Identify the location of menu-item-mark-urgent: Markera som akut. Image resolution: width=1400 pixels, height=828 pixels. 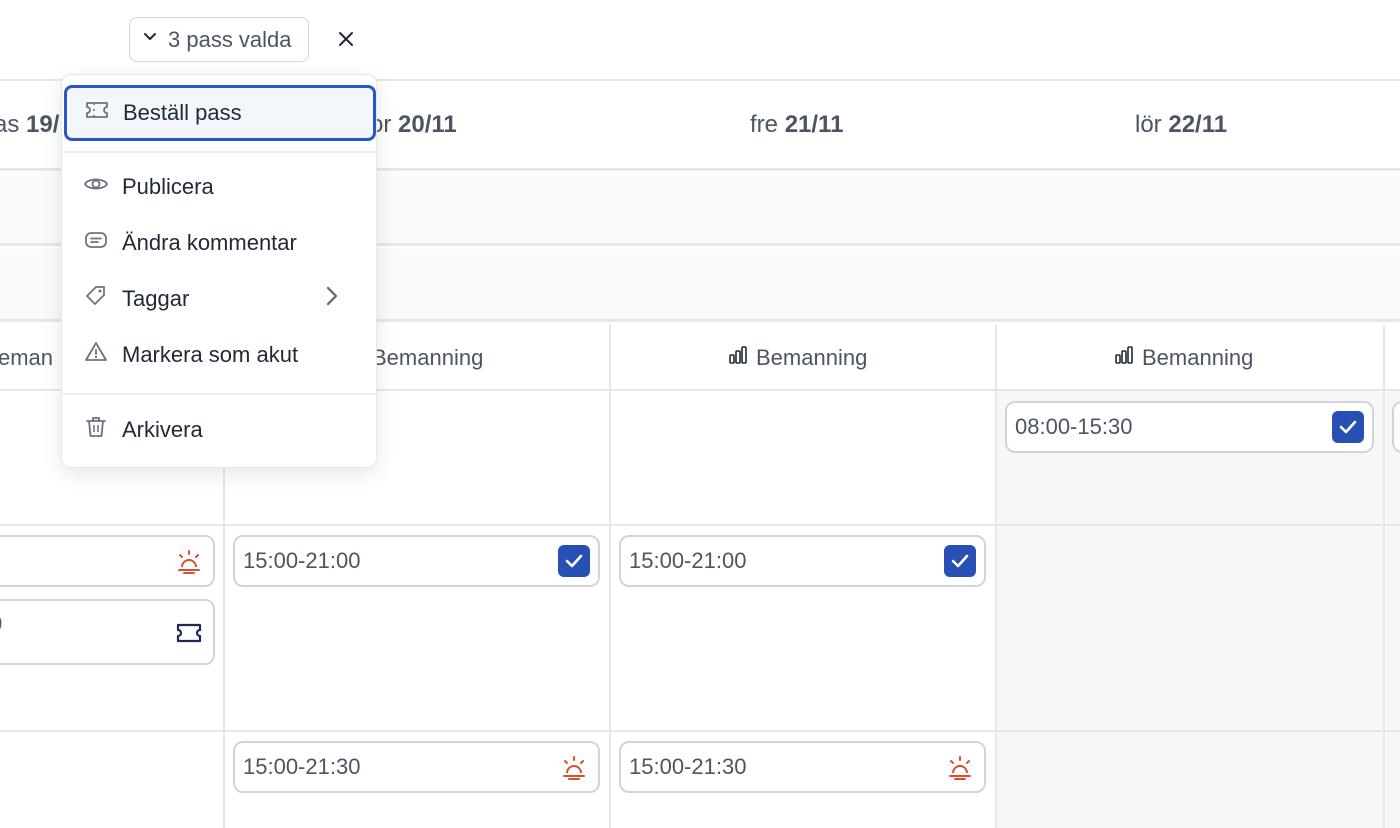
(219, 355).